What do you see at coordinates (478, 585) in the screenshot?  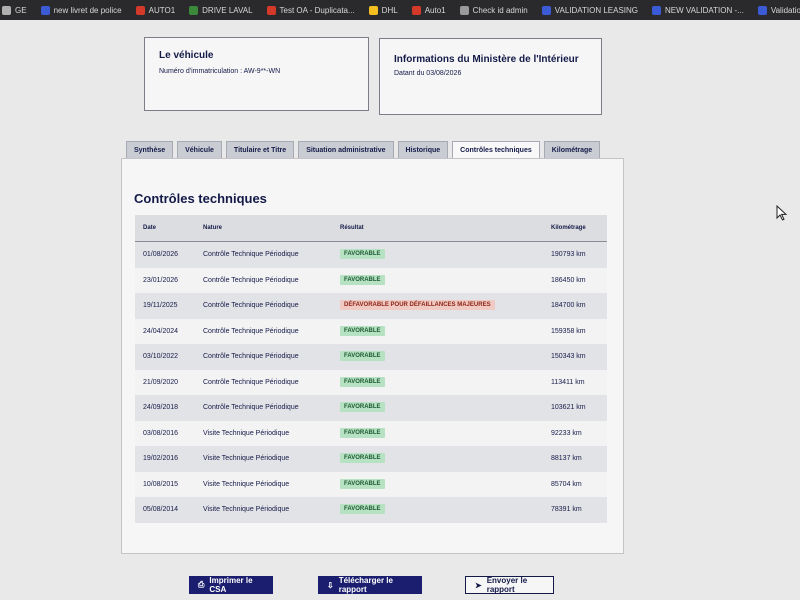 I see `send-icon: ➤` at bounding box center [478, 585].